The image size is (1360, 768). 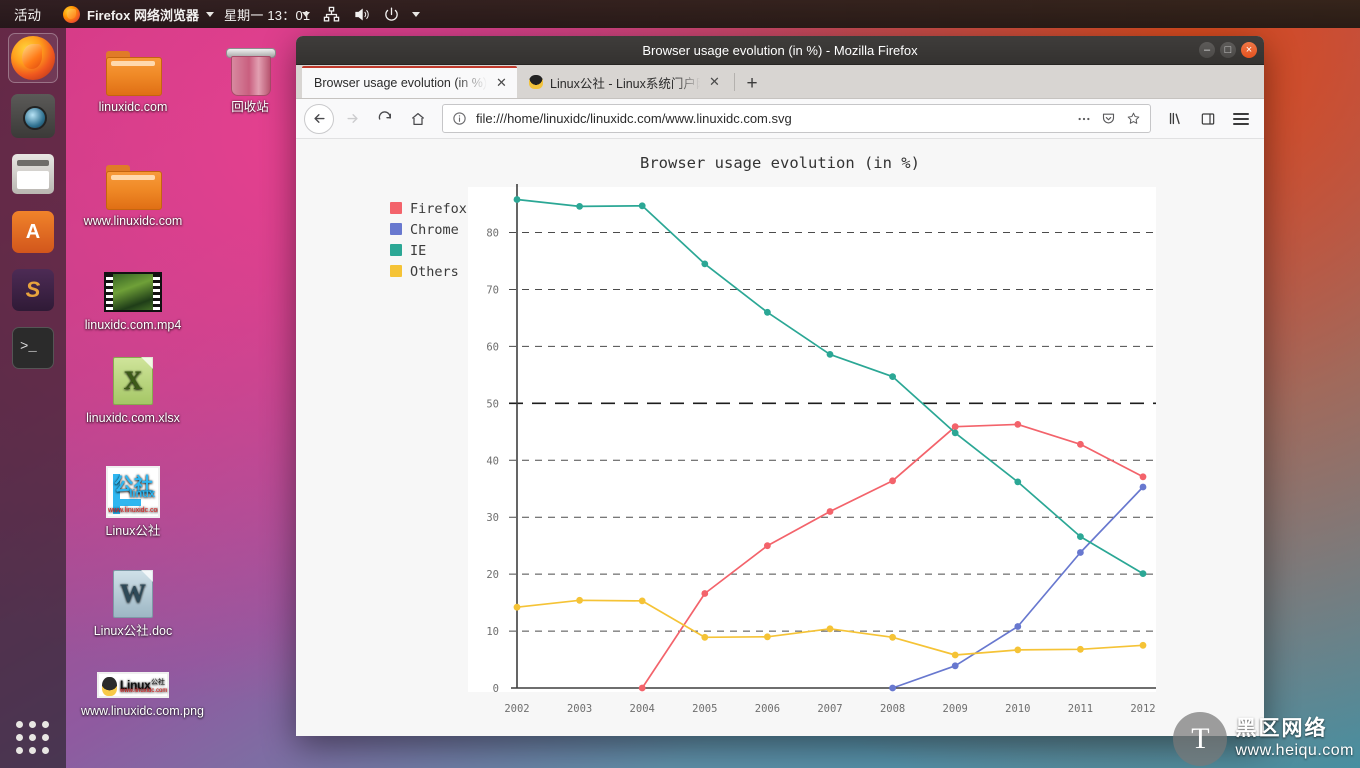 I want to click on desktop-icon-document-doc: W Linux公社.doc, so click(x=133, y=604).